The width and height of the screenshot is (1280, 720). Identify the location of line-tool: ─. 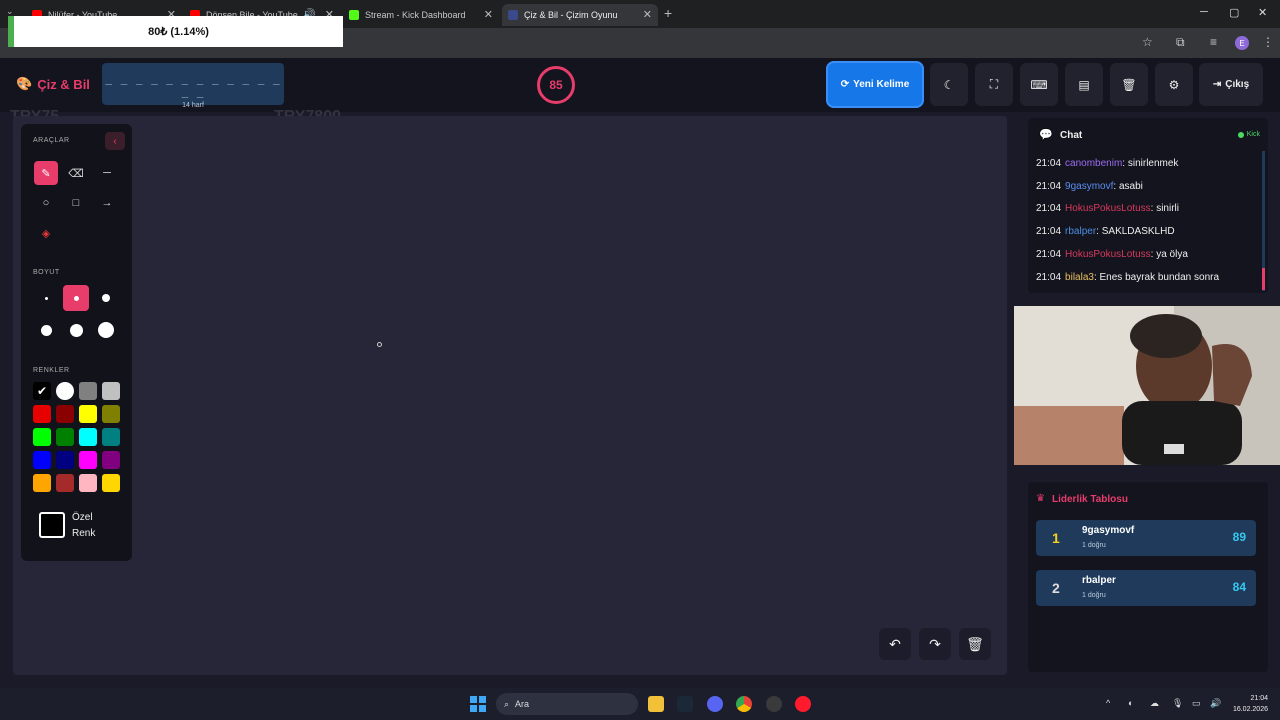
(107, 173).